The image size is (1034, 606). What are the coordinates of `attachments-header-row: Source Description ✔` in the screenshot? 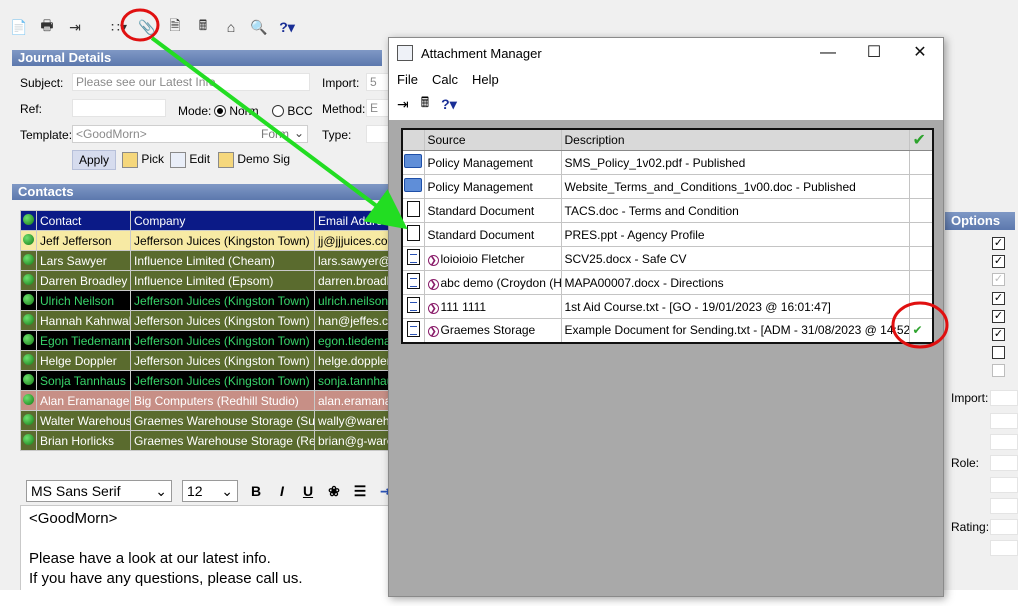 It's located at (667, 139).